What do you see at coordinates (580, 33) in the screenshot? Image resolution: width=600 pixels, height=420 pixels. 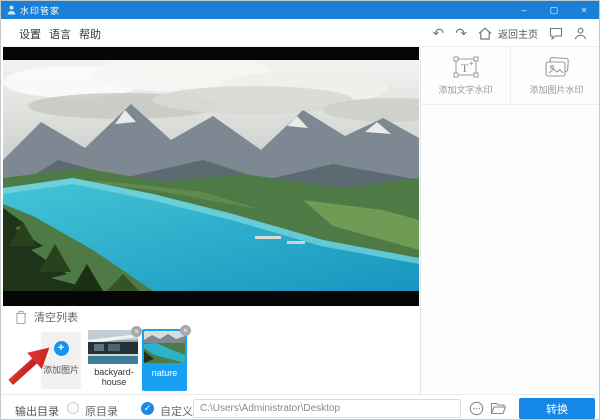 I see `user-account-icon` at bounding box center [580, 33].